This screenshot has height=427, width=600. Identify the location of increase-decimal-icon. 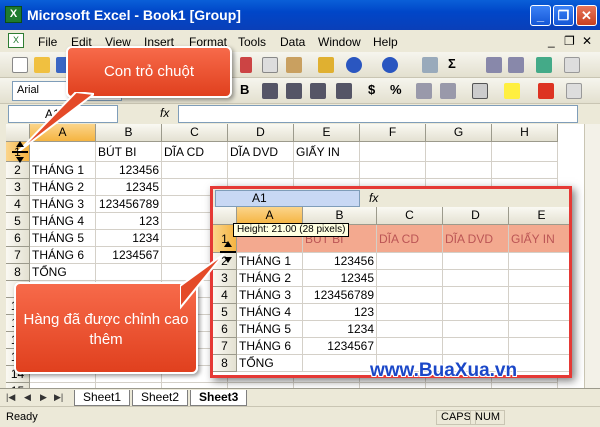
(448, 91).